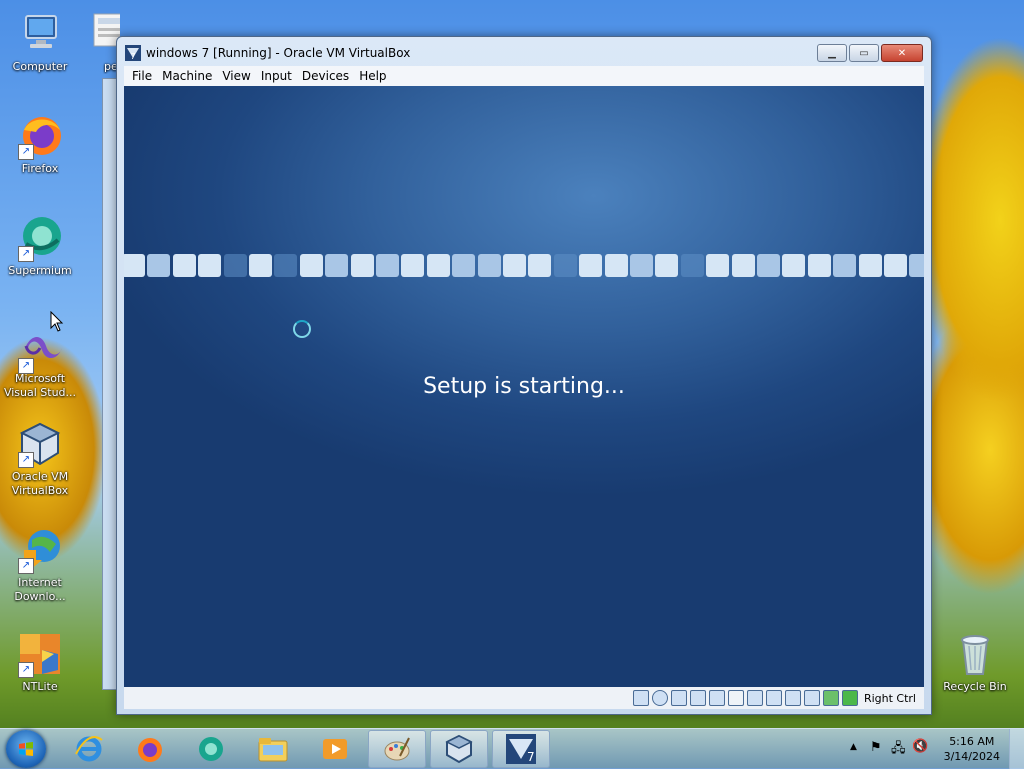 This screenshot has width=1024, height=769. I want to click on taskbar-firefox, so click(149, 749).